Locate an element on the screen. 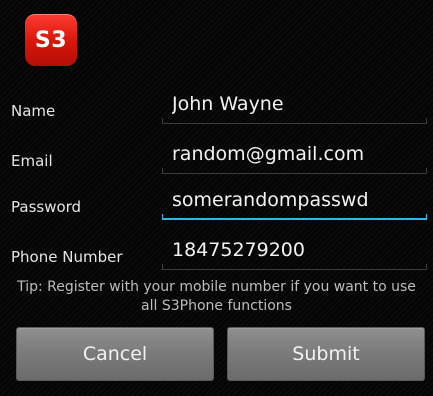 This screenshot has width=433, height=396. s3-app-logo: S3 is located at coordinates (51, 40).